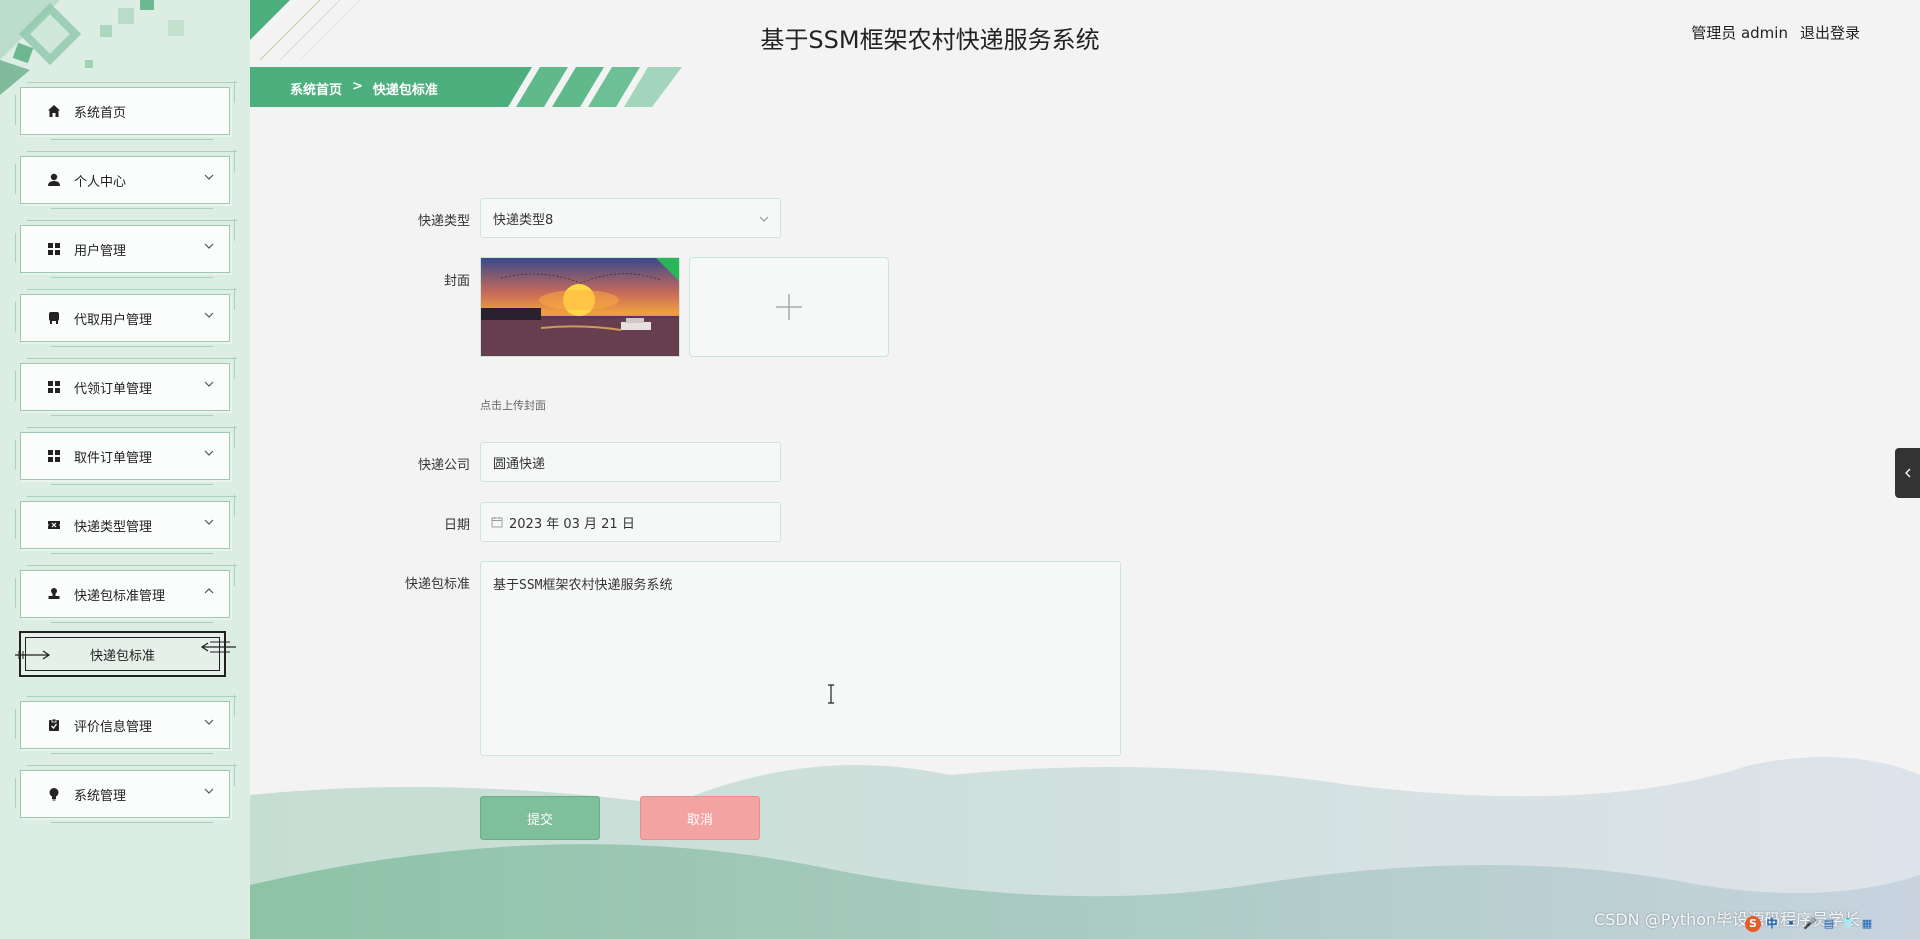  What do you see at coordinates (572, 524) in the screenshot?
I see `date-value: 2023 年 03 月 21 日` at bounding box center [572, 524].